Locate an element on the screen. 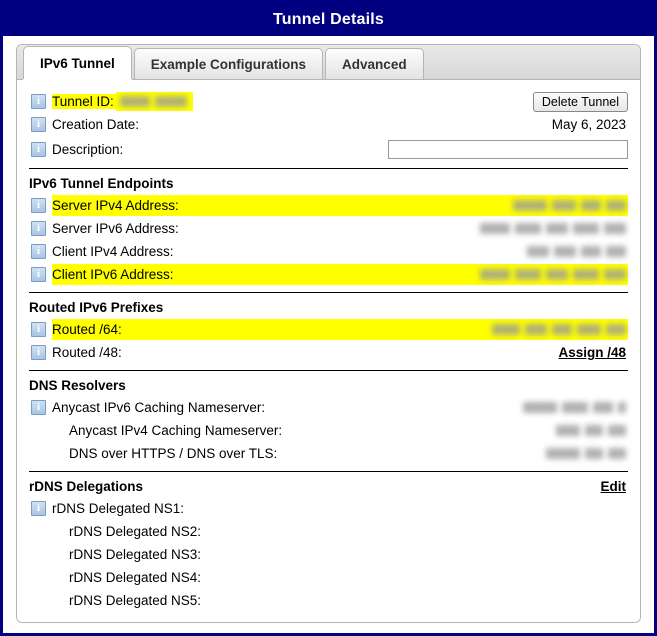 Image resolution: width=657 pixels, height=636 pixels. doh-dot-label: DNS over HTTPS / DNS over TLS: is located at coordinates (173, 453).